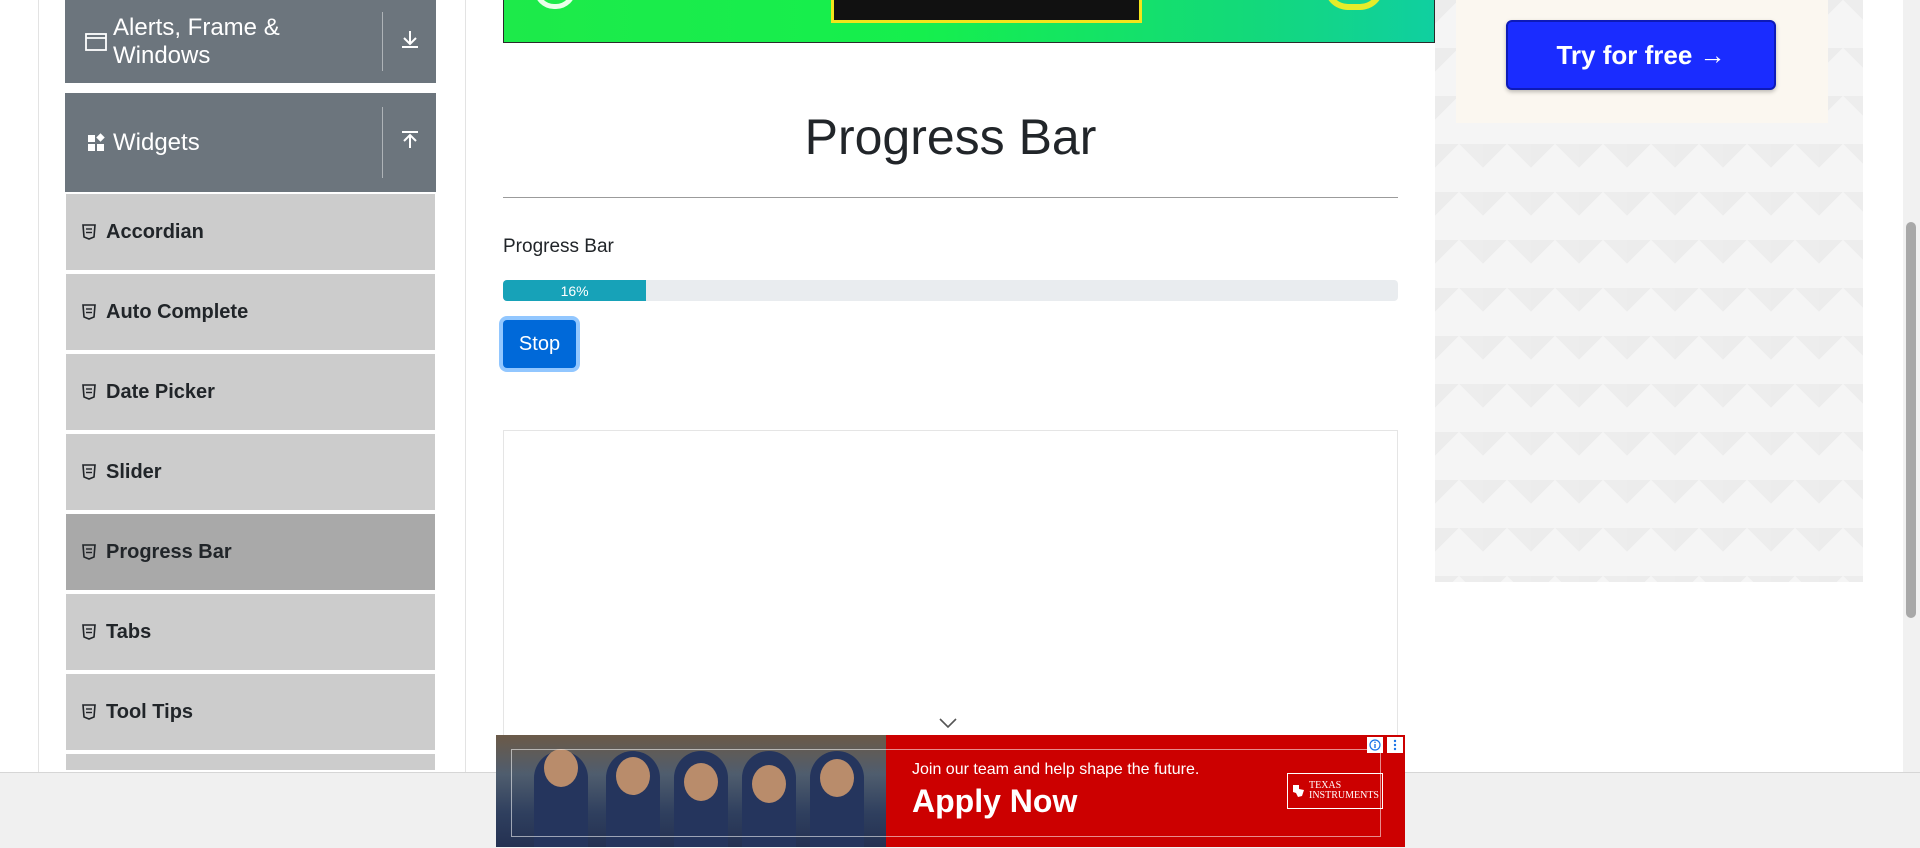 The image size is (1920, 848). What do you see at coordinates (539, 344) in the screenshot?
I see `stop-button: Stop` at bounding box center [539, 344].